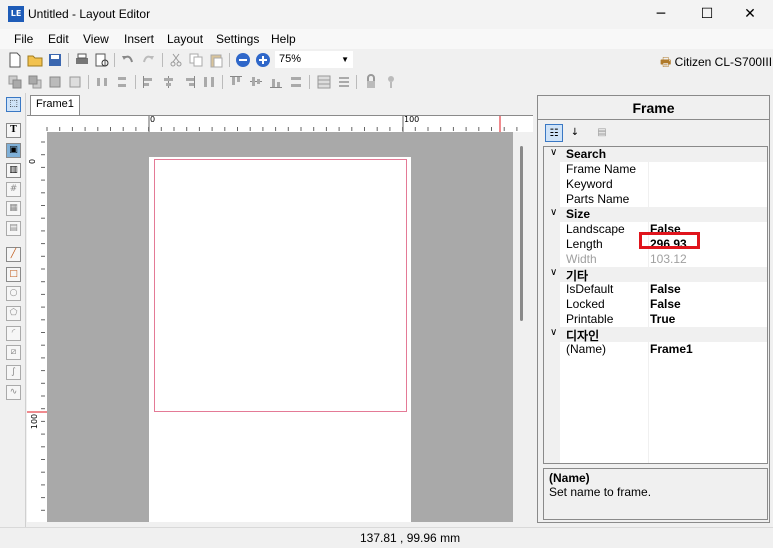 This screenshot has height=548, width=773. I want to click on menu-file: File, so click(23, 39).